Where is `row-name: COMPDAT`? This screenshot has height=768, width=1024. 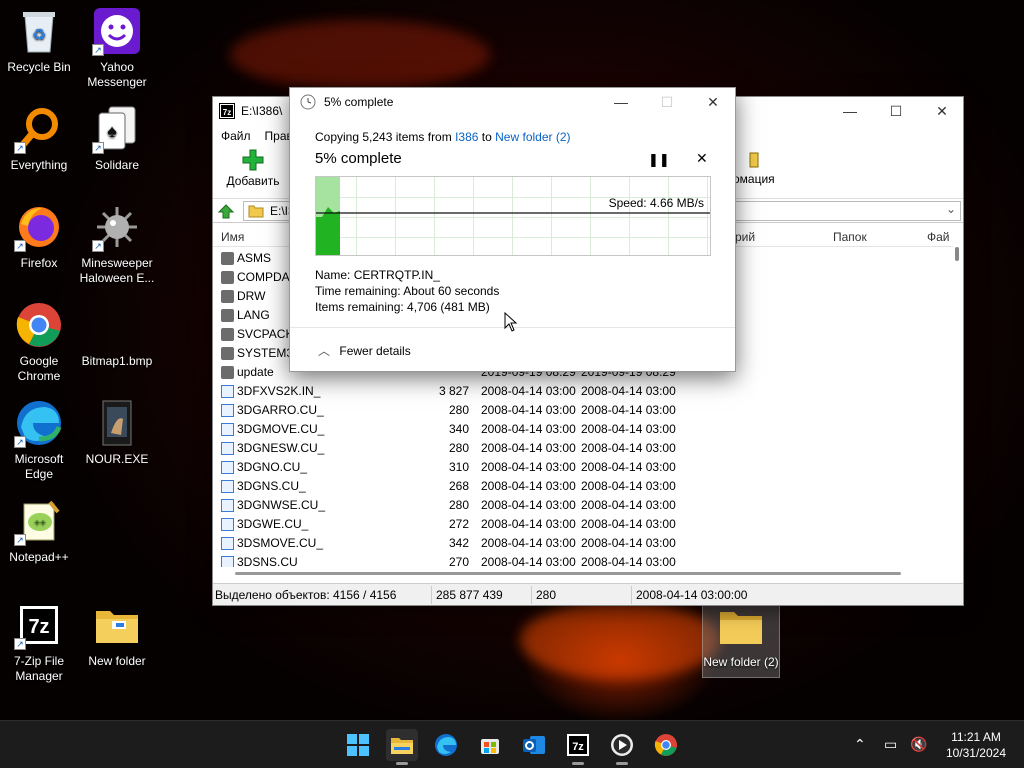
row-name: COMPDAT is located at coordinates (267, 277).